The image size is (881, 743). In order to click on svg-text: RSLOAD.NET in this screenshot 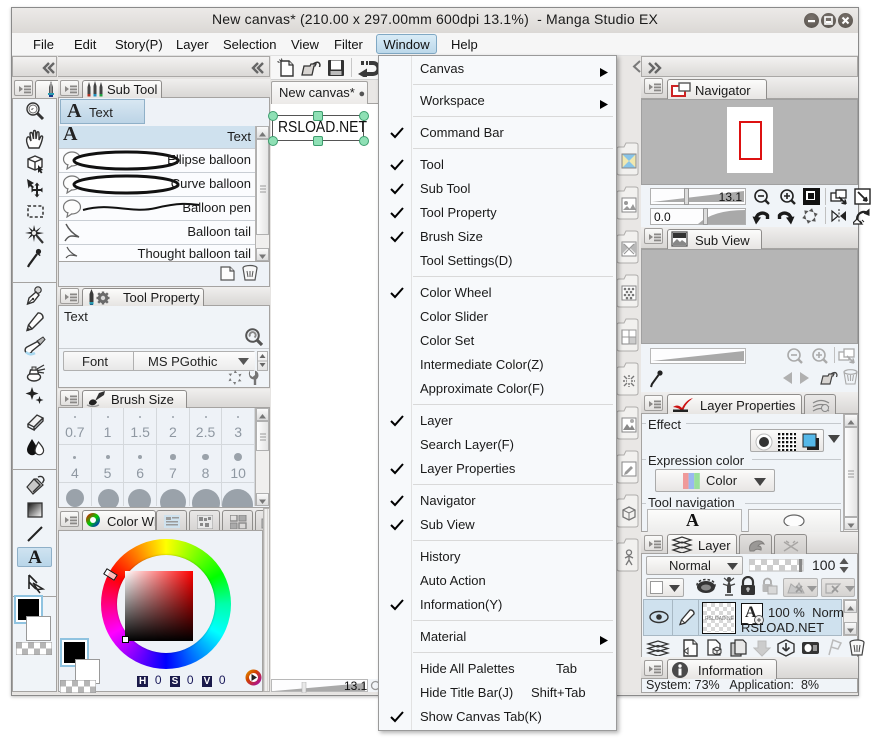, I will do `click(719, 619)`.